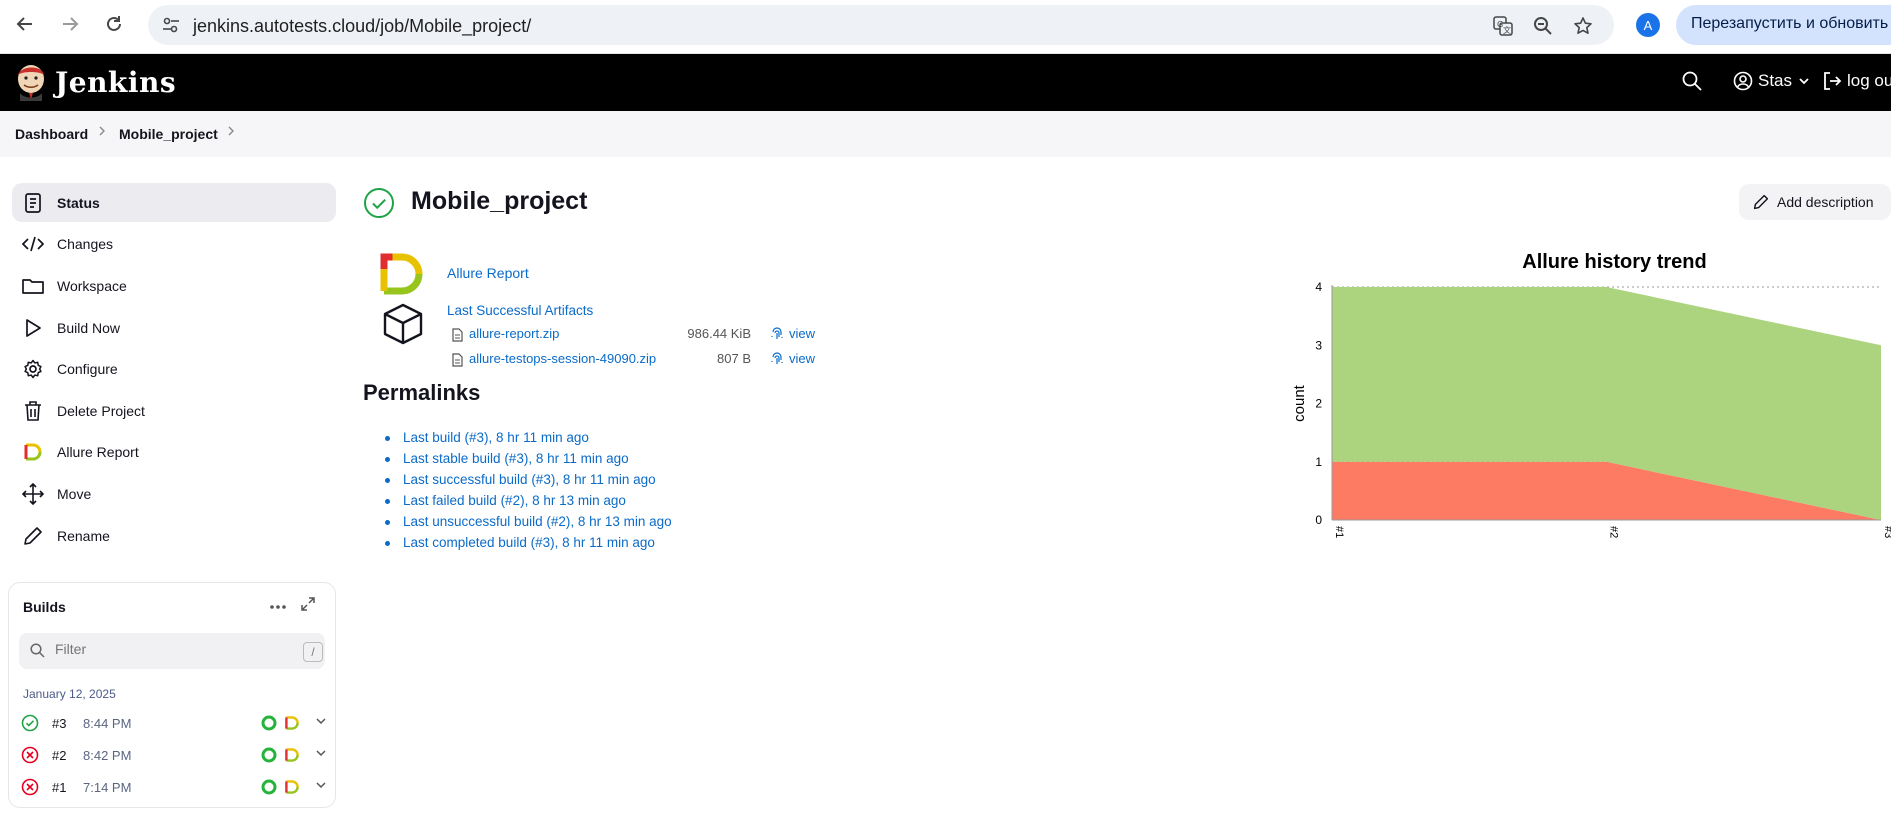 The image size is (1891, 819). I want to click on user-name: Stas, so click(1775, 80).